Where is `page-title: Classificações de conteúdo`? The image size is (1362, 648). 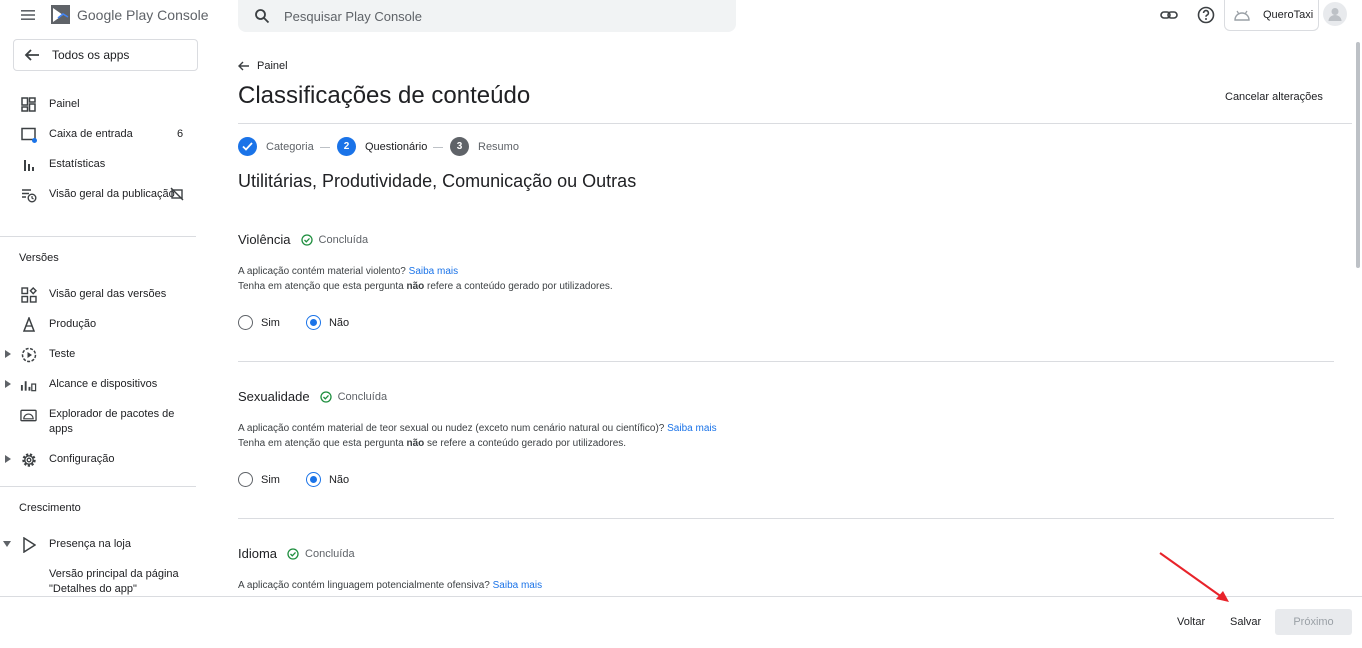
page-title: Classificações de conteúdo is located at coordinates (384, 95).